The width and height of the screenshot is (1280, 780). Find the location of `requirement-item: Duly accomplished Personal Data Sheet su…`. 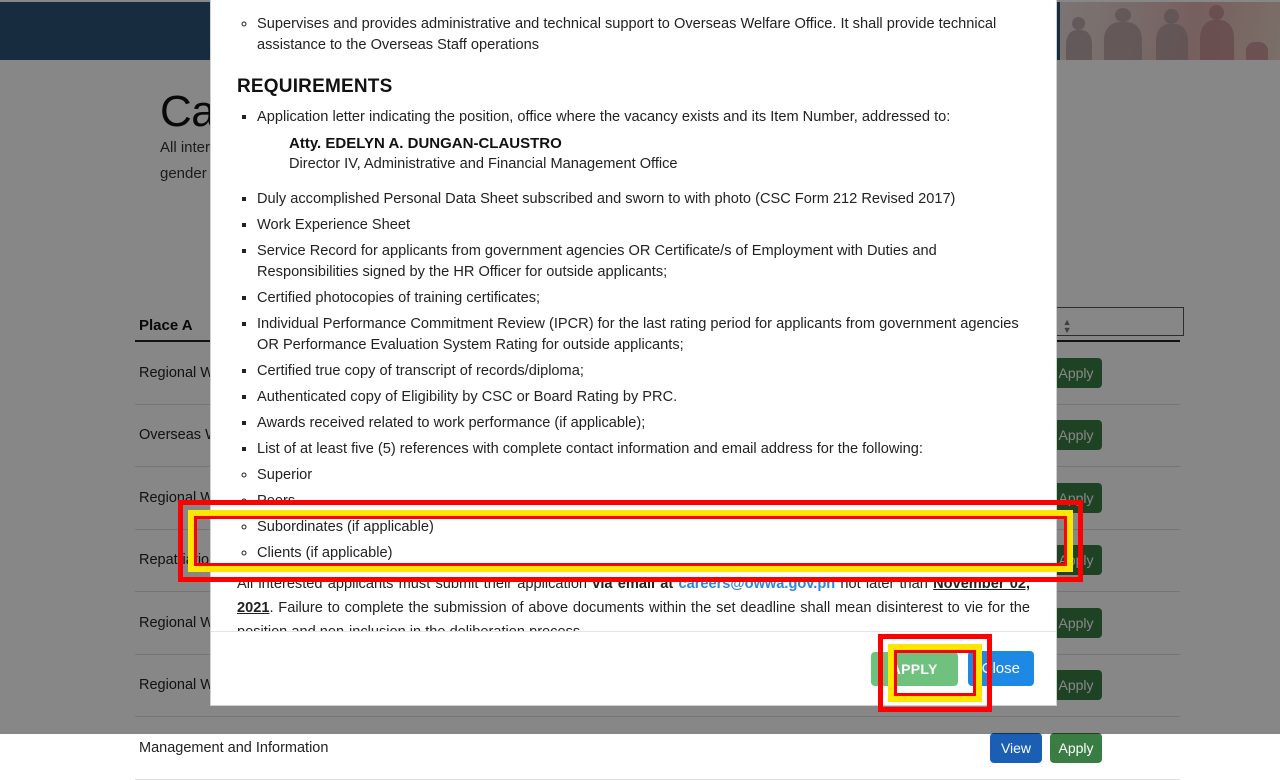

requirement-item: Duly accomplished Personal Data Sheet su… is located at coordinates (643, 199).